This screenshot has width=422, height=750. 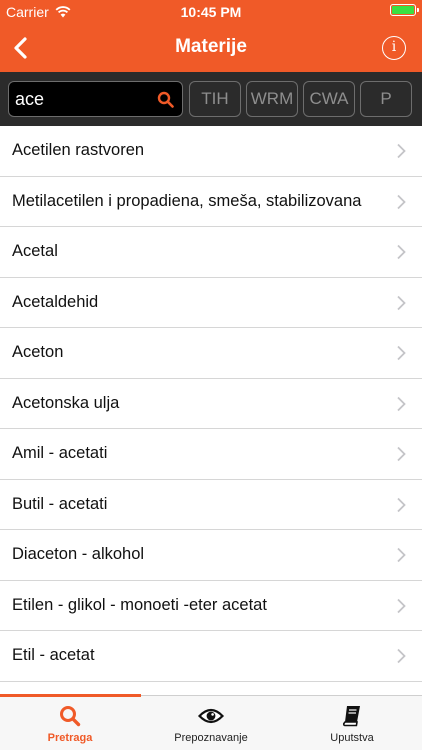 What do you see at coordinates (352, 738) in the screenshot?
I see `tab-label: Uputstva` at bounding box center [352, 738].